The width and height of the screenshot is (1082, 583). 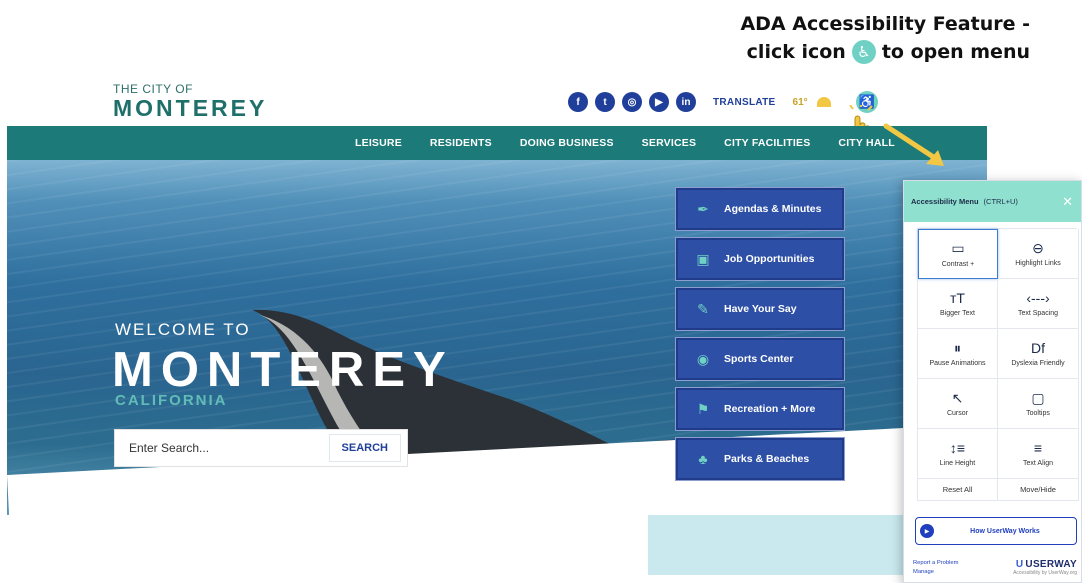 I want to click on play-icon: ▶, so click(x=927, y=531).